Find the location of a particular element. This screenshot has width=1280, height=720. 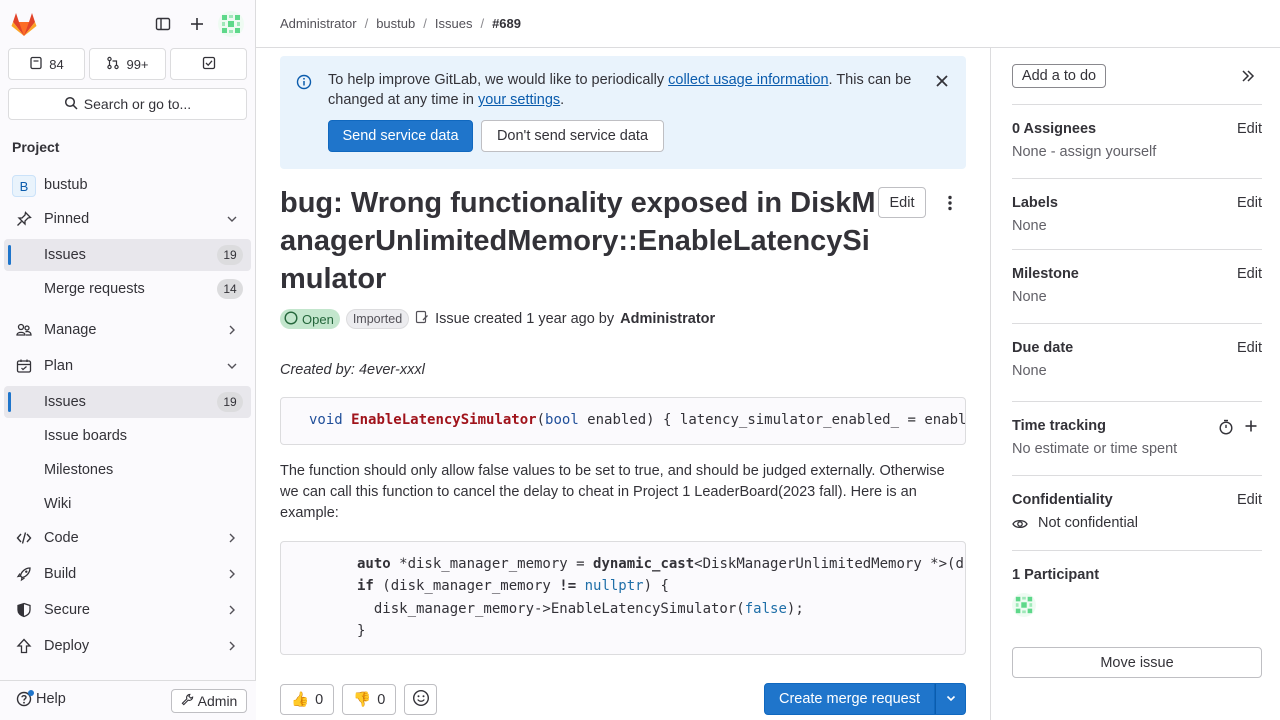

labels-title: Labels is located at coordinates (1035, 203).